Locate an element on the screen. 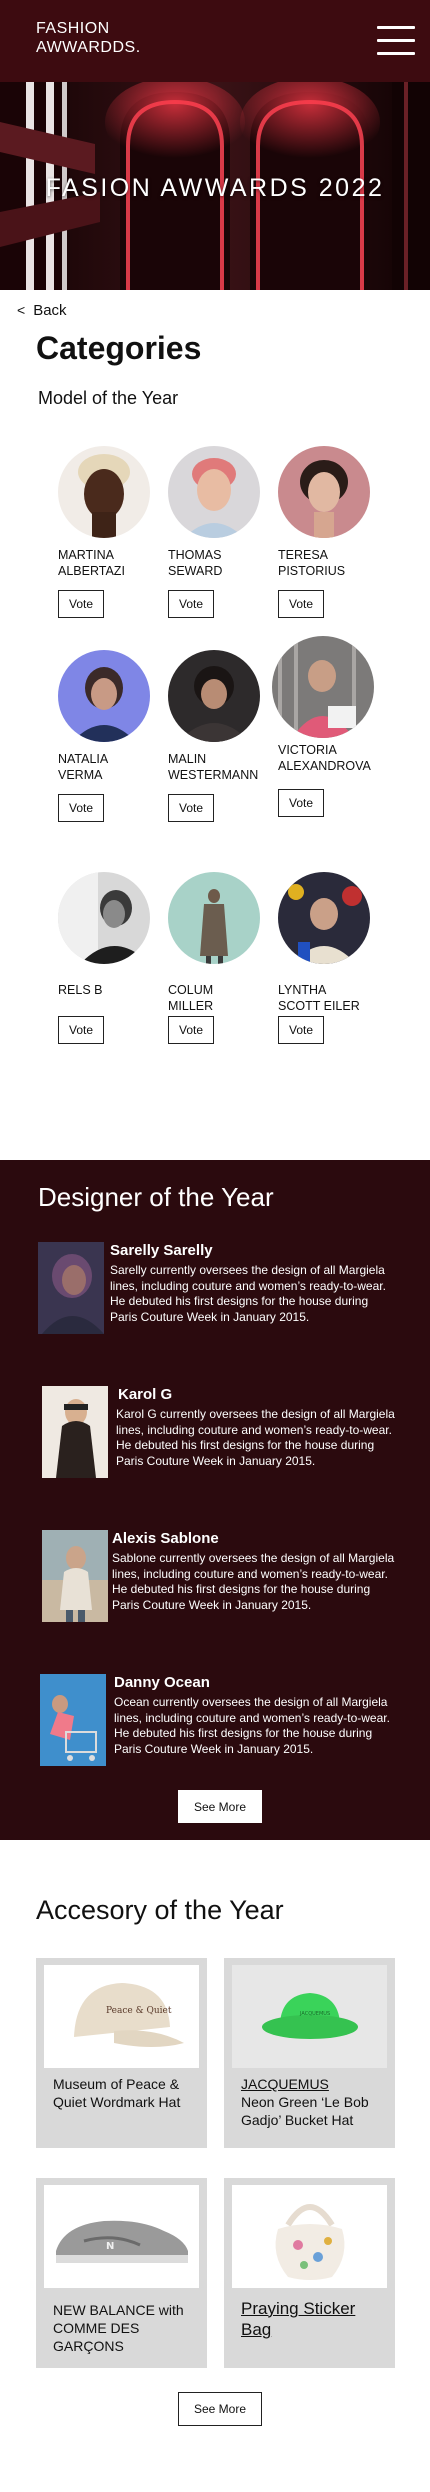  accessory-image: Peace & Quiet is located at coordinates (121, 2016).